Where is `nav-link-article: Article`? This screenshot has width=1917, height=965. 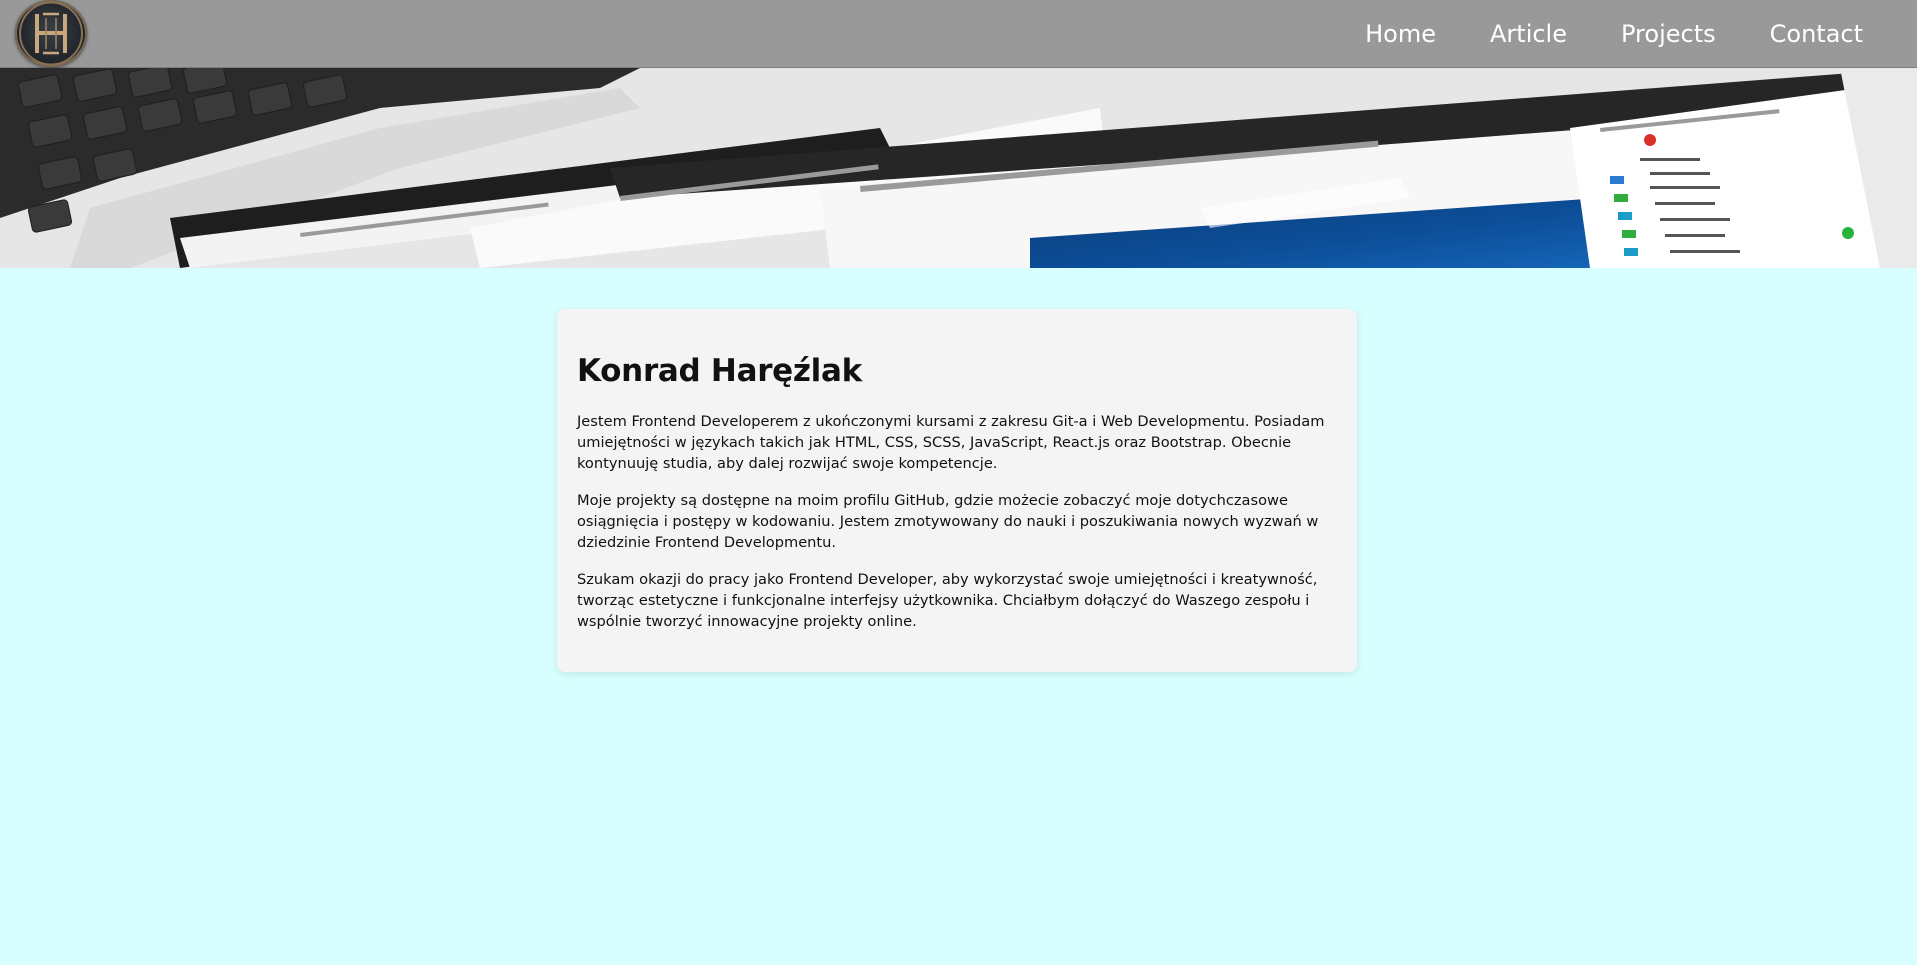 nav-link-article: Article is located at coordinates (1528, 34).